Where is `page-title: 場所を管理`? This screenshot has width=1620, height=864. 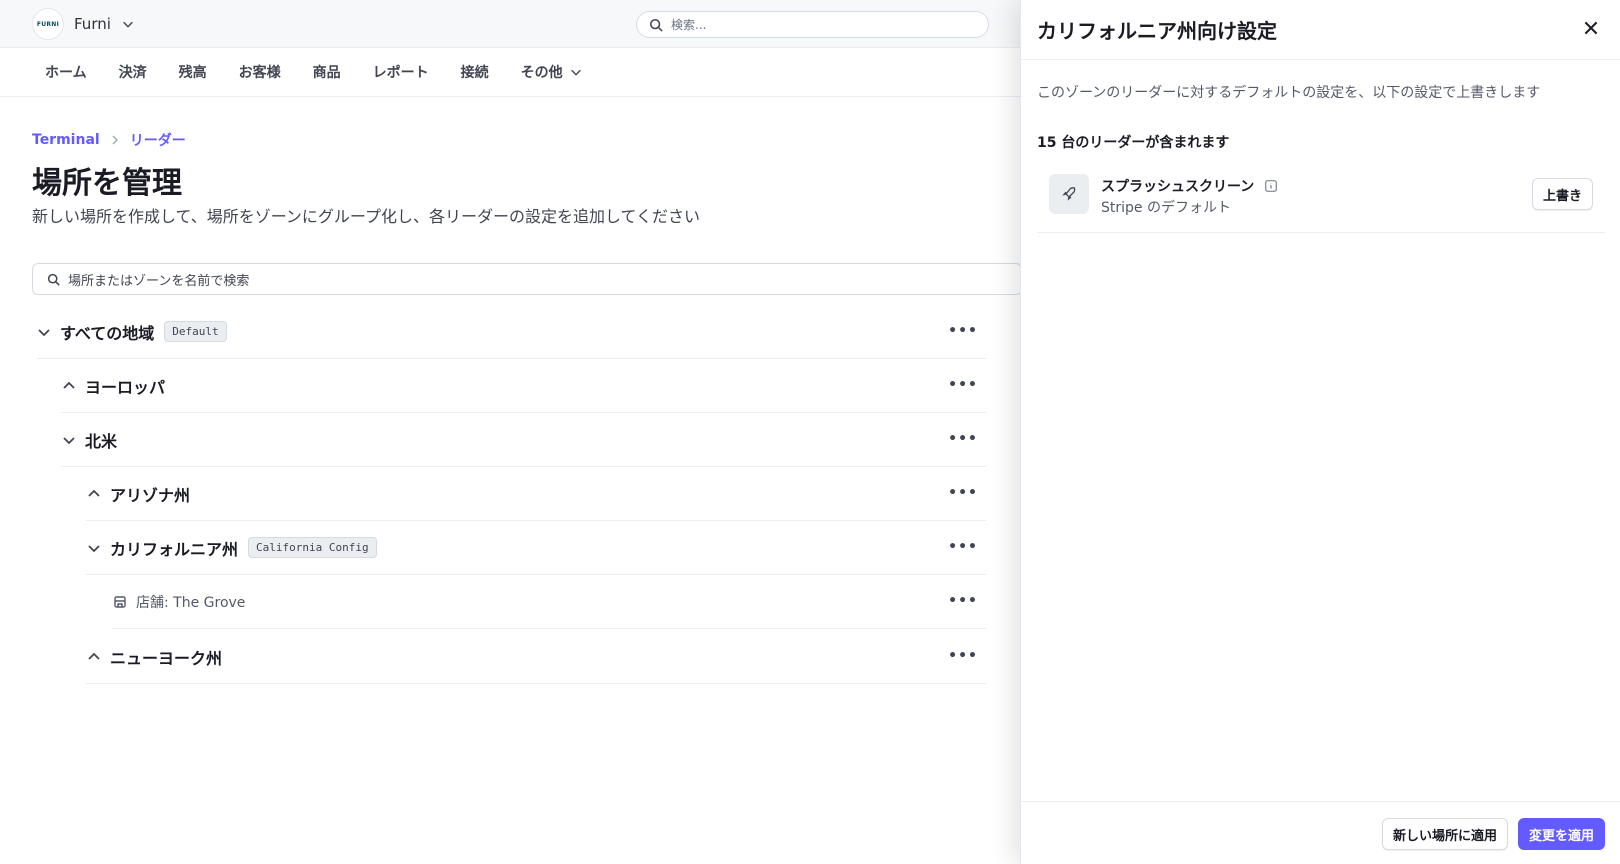
page-title: 場所を管理 is located at coordinates (107, 183).